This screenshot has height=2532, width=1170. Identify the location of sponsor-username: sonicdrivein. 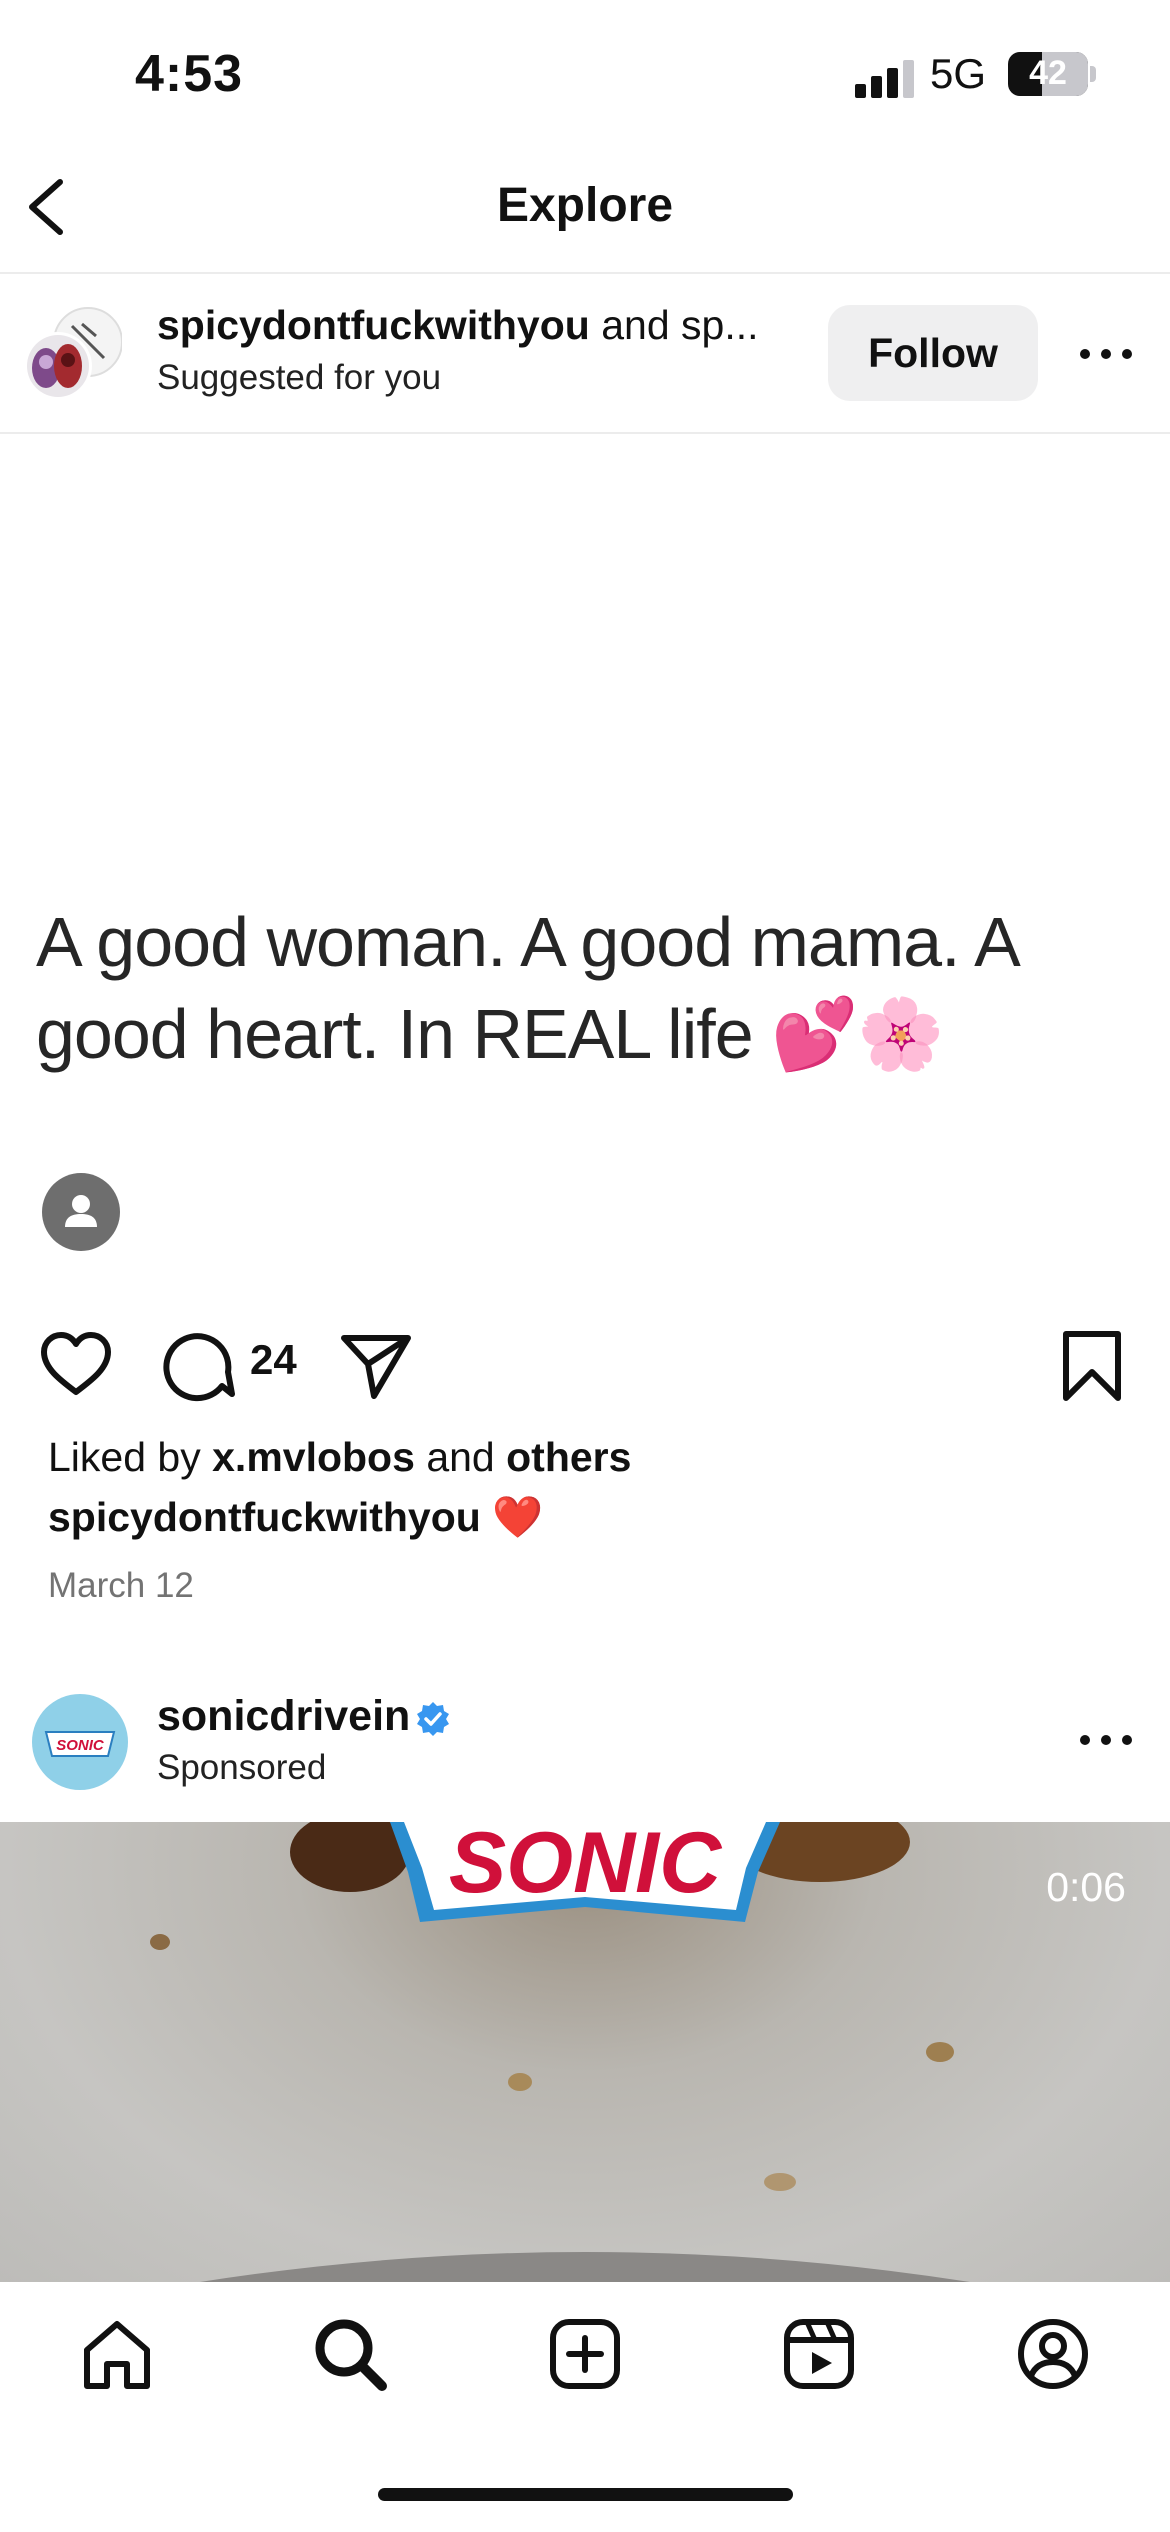
(283, 1716).